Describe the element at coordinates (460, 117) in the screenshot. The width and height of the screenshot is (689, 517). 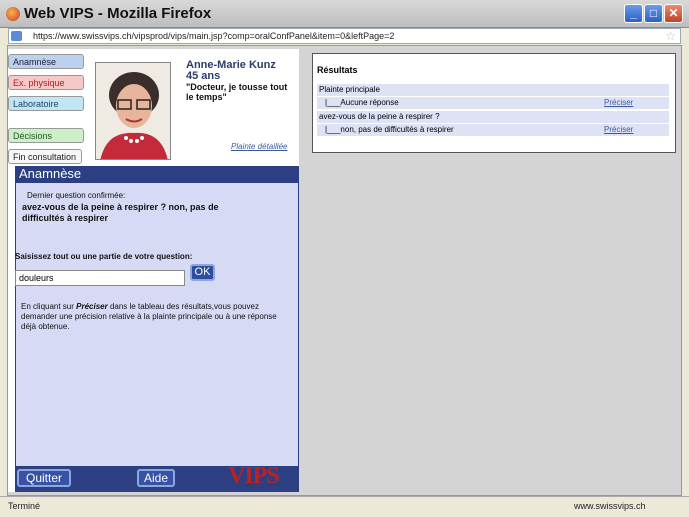
I see `results-row: avez-vous de la peine à respirer ?` at that location.